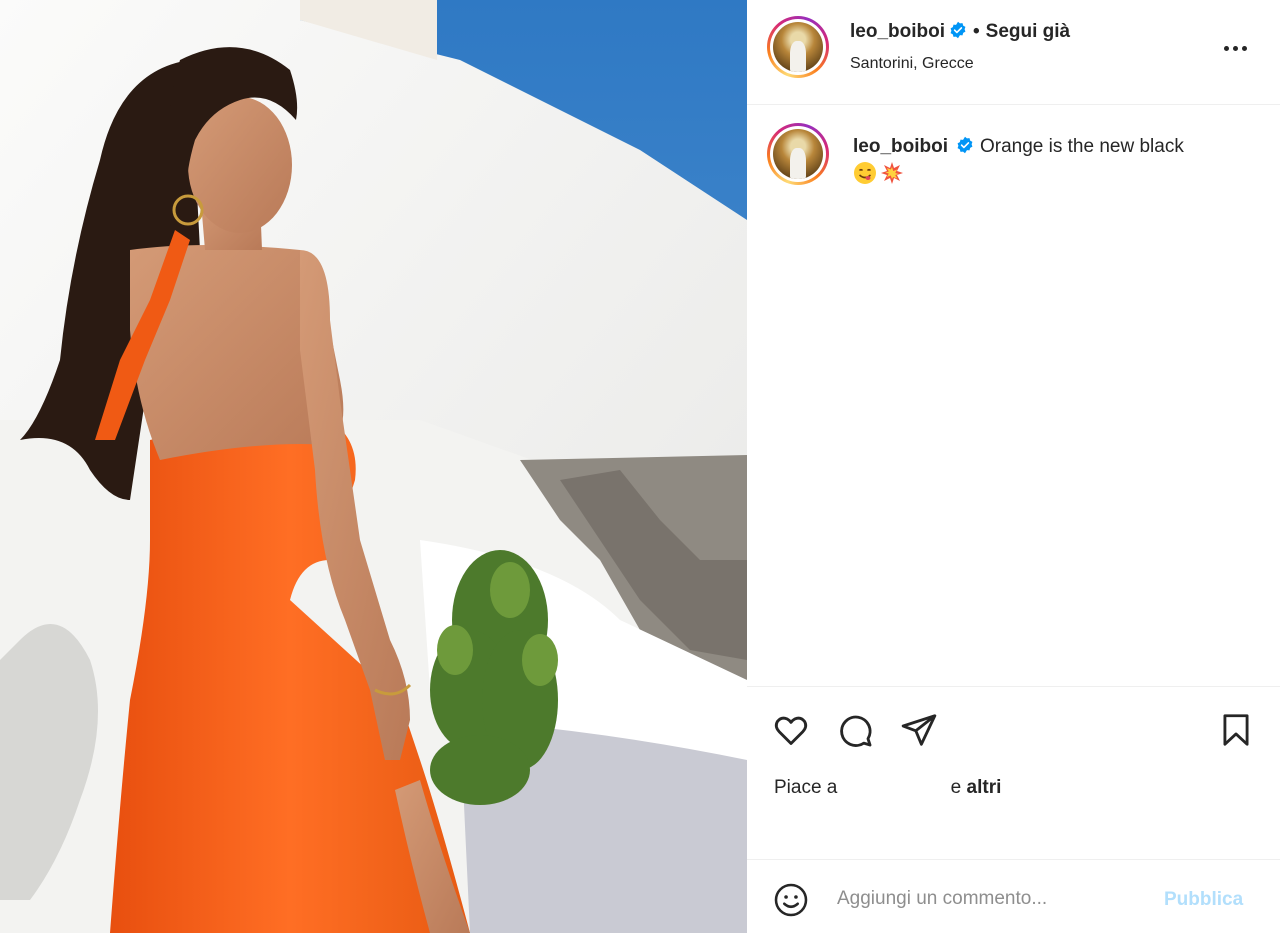  What do you see at coordinates (865, 173) in the screenshot?
I see `smiling-face-savoring-food-emoji` at bounding box center [865, 173].